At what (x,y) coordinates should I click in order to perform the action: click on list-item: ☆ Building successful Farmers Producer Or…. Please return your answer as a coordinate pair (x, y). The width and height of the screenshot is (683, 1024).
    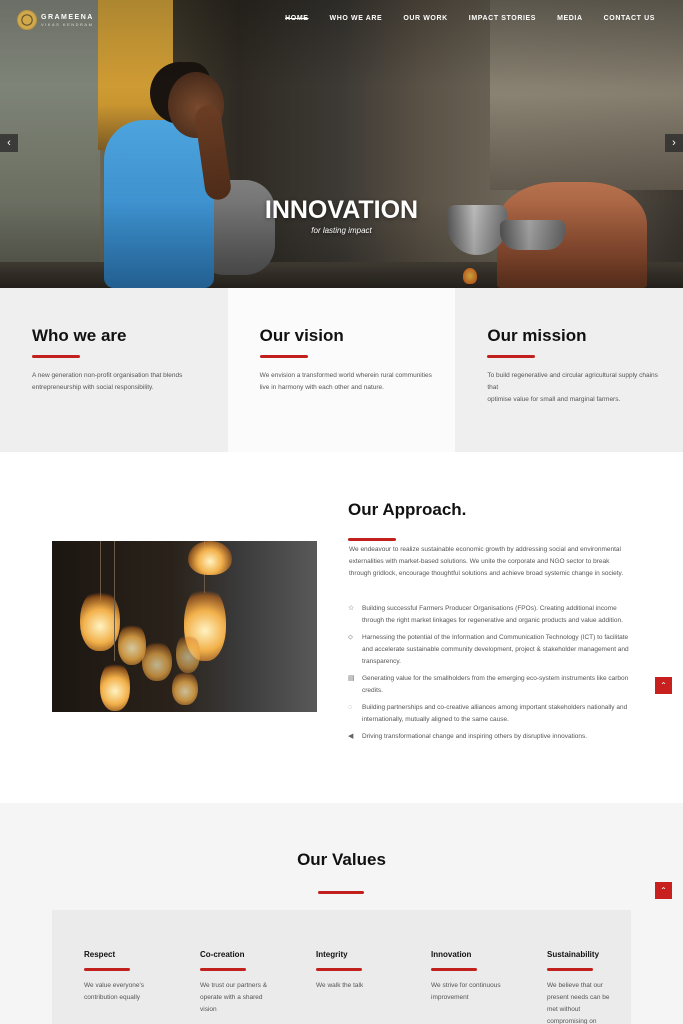
    Looking at the image, I should click on (493, 615).